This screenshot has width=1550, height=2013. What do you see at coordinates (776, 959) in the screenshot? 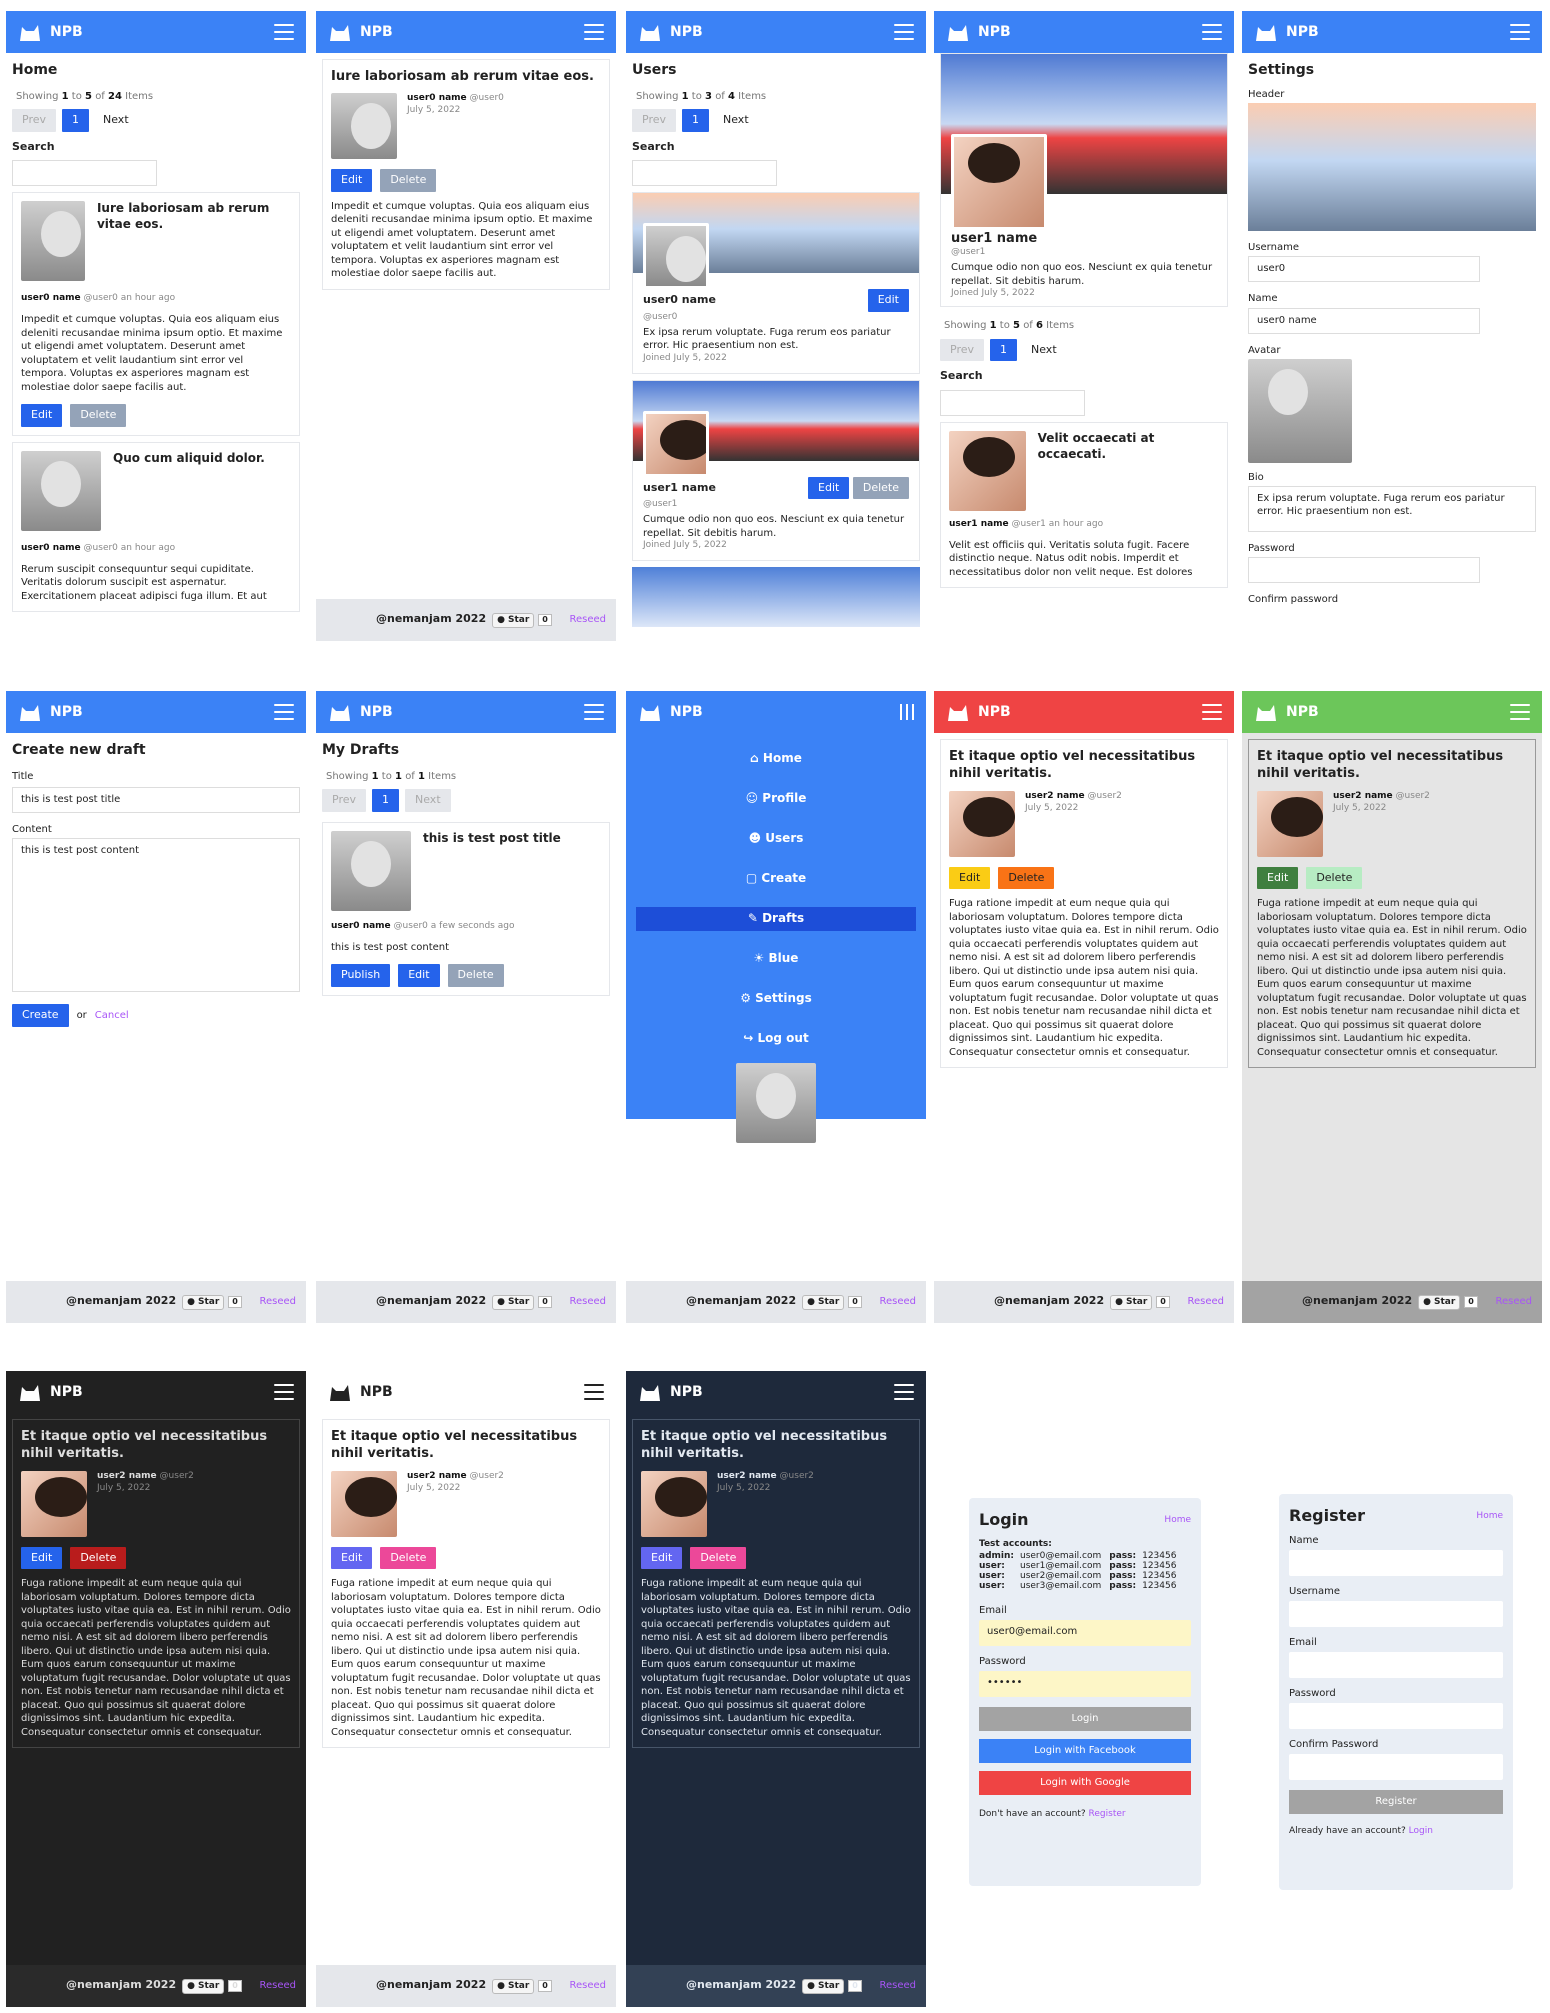
I see `menu-item-theme: ☀ Blue` at bounding box center [776, 959].